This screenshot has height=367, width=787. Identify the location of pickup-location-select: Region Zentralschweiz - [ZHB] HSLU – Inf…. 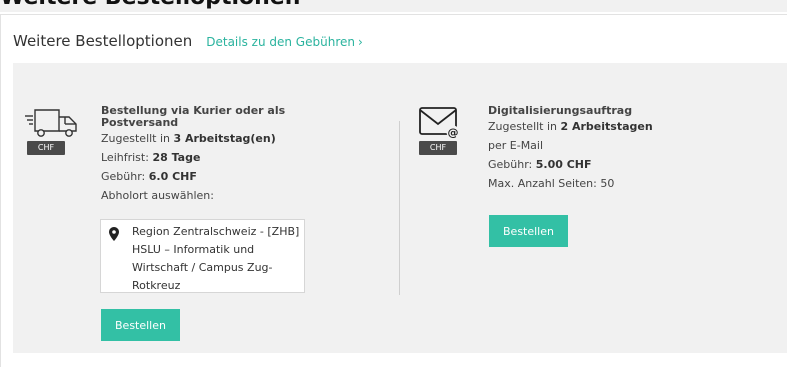
(202, 256).